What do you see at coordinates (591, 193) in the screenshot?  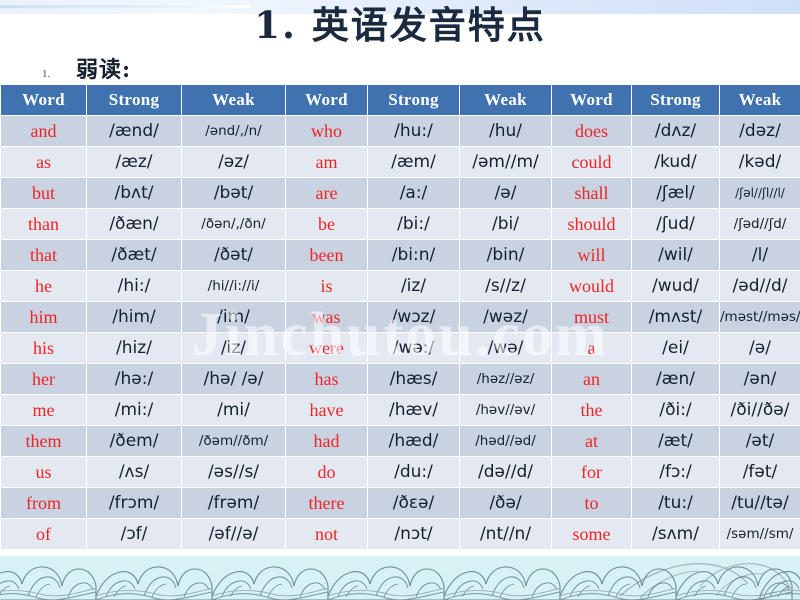 I see `word-cell: shall` at bounding box center [591, 193].